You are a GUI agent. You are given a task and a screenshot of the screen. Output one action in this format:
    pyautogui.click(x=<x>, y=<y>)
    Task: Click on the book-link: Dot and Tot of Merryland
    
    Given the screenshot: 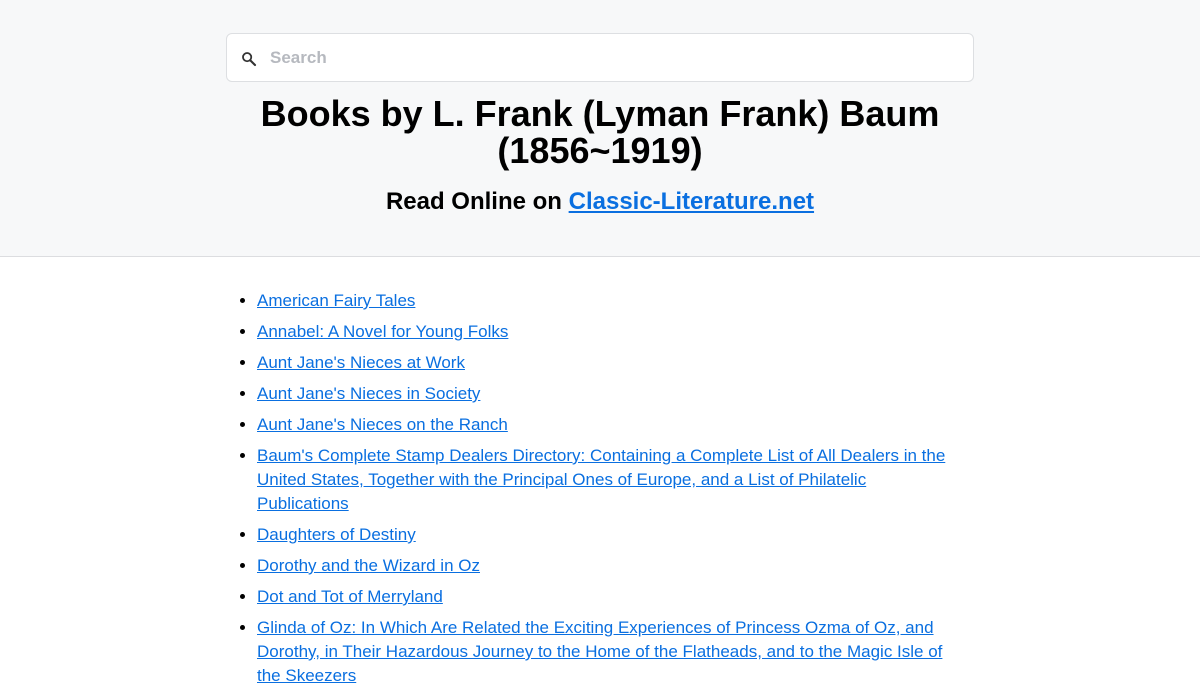 What is the action you would take?
    pyautogui.click(x=350, y=596)
    